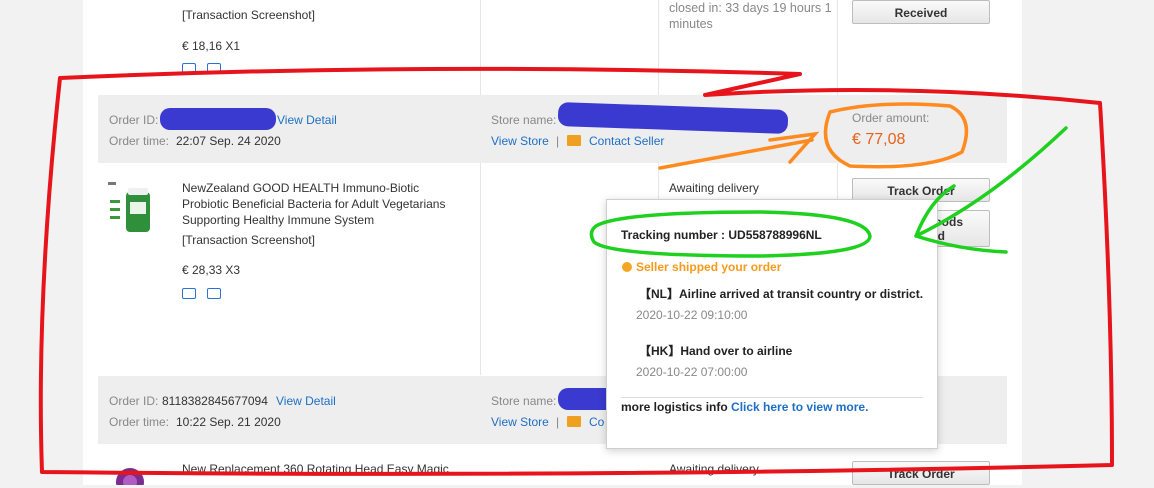 Image resolution: width=1154 pixels, height=488 pixels. Describe the element at coordinates (991, 190) in the screenshot. I see `green-annotation-arrow` at that location.